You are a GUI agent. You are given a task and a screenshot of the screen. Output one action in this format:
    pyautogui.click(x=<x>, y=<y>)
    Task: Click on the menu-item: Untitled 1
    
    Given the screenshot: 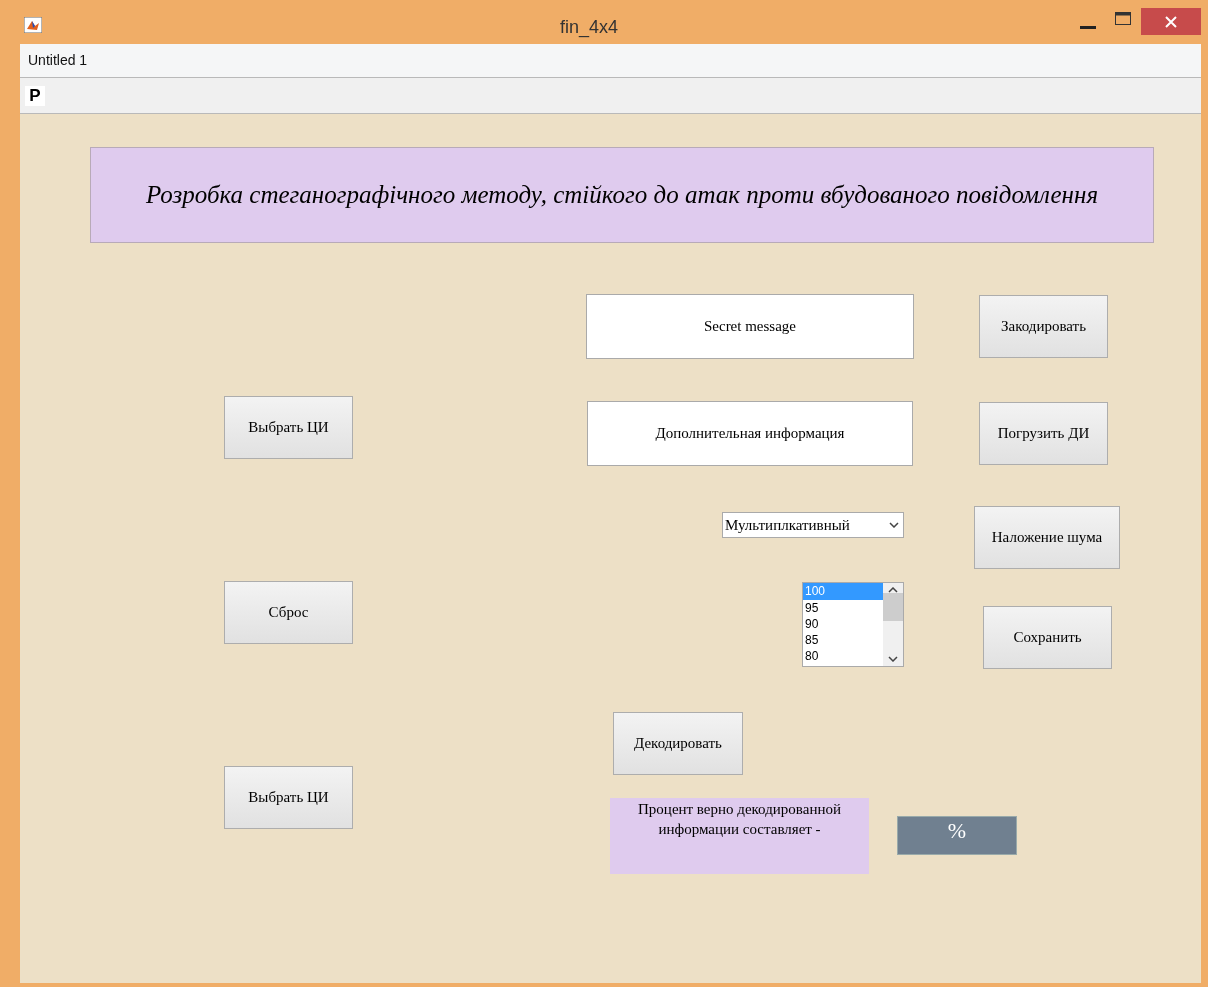 What is the action you would take?
    pyautogui.click(x=58, y=60)
    